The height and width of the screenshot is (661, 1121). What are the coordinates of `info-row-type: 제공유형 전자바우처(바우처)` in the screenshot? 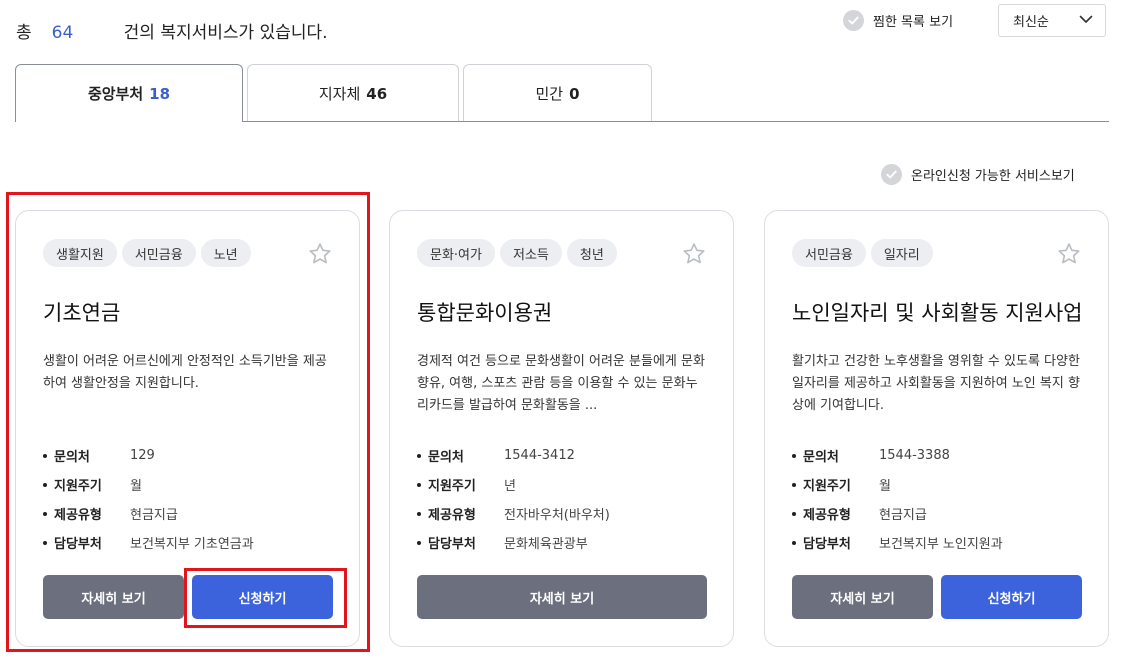 It's located at (513, 513).